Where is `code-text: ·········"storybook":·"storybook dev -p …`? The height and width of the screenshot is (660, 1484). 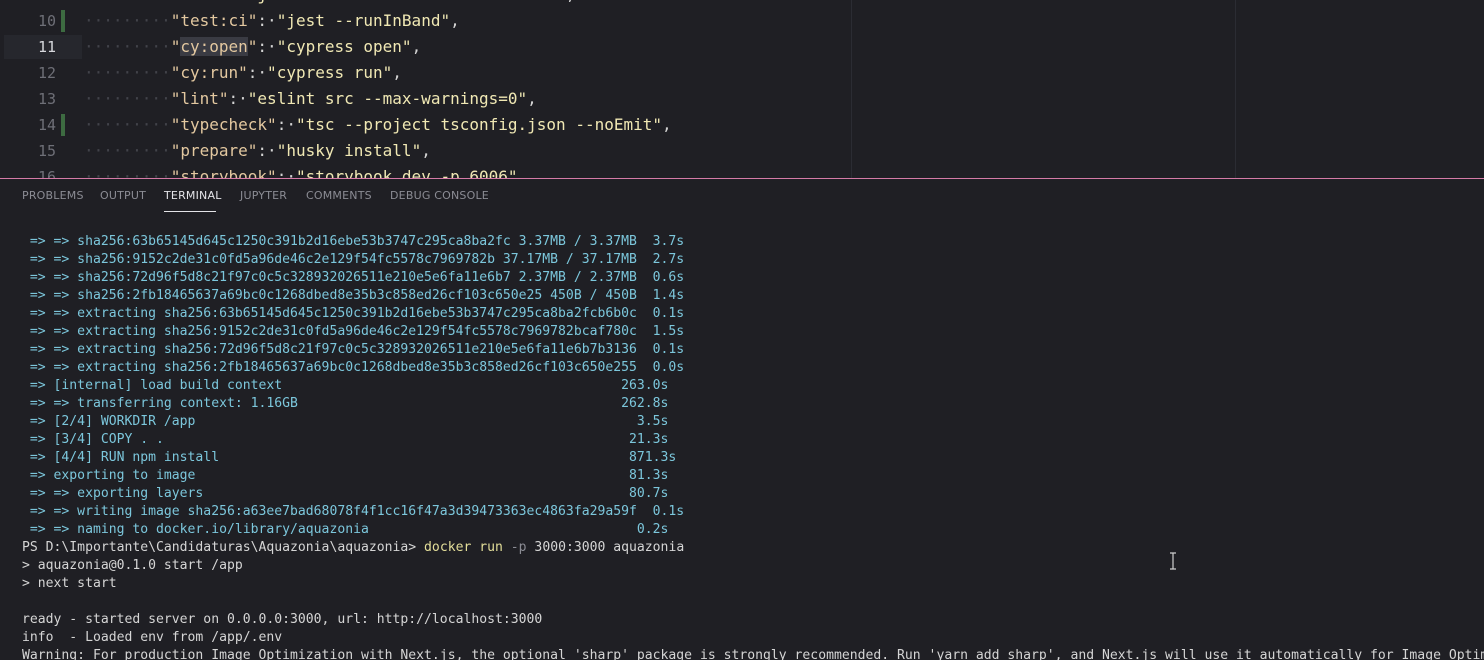
code-text: ·········"storybook":·"storybook dev -p … is located at coordinates (305, 171).